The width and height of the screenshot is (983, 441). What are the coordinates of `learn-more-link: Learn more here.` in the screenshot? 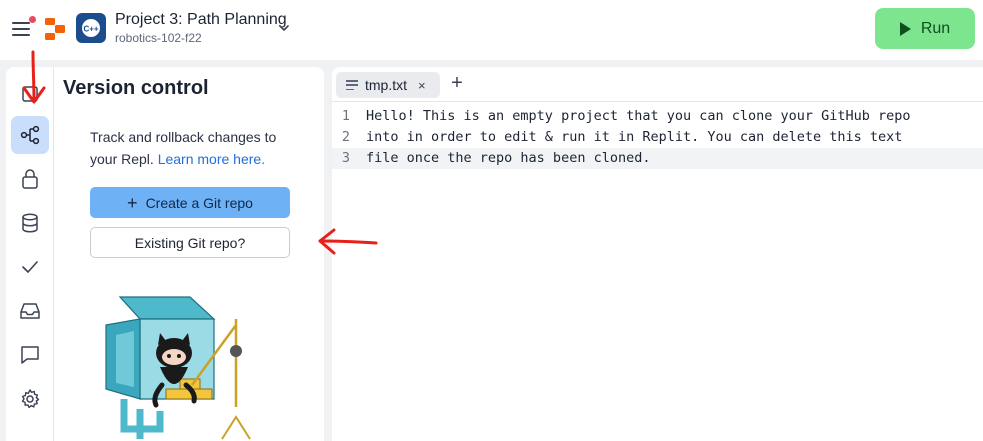 It's located at (211, 159).